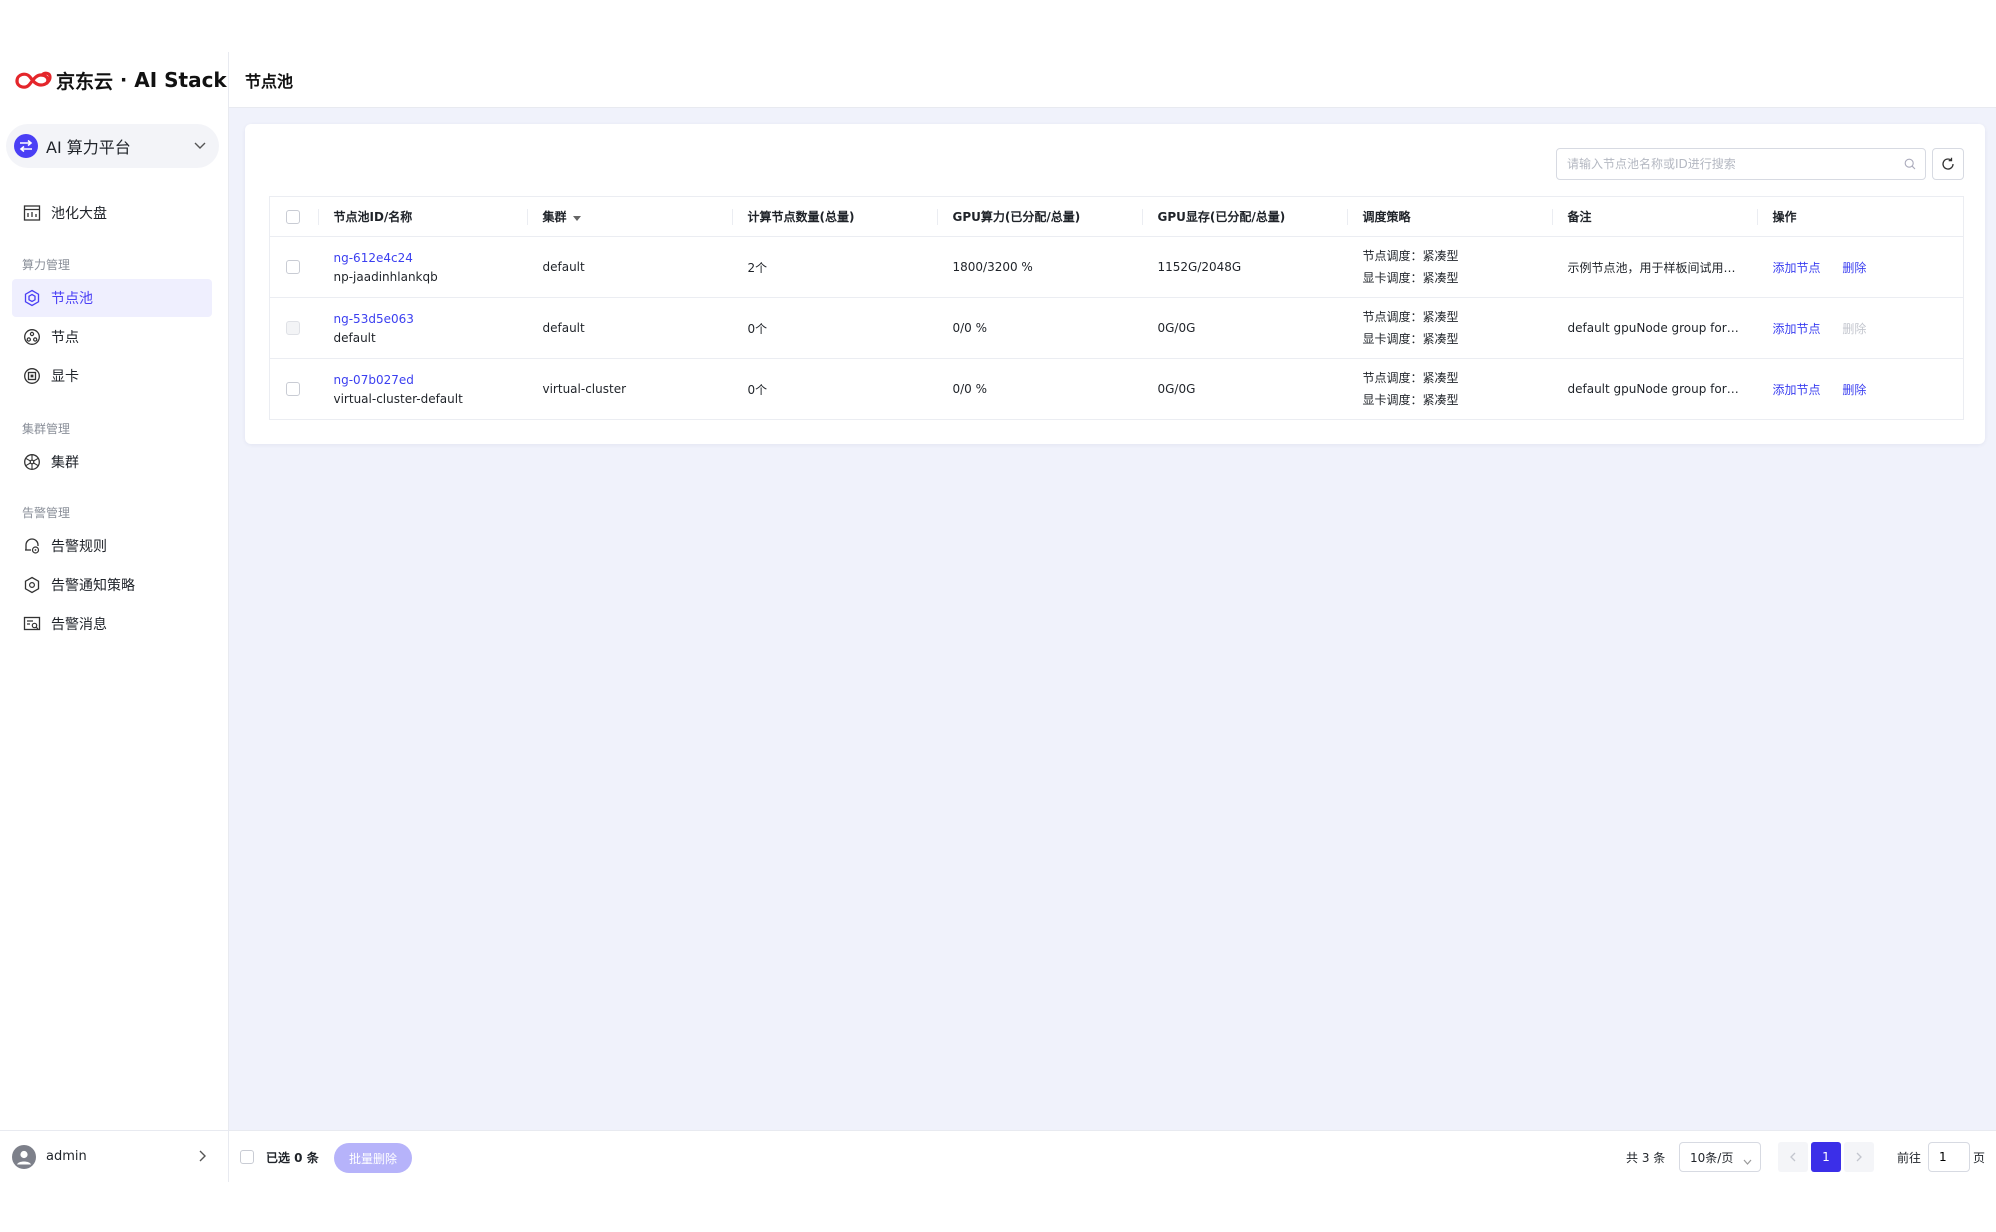  I want to click on sidebar-item-node: 节点, so click(112, 337).